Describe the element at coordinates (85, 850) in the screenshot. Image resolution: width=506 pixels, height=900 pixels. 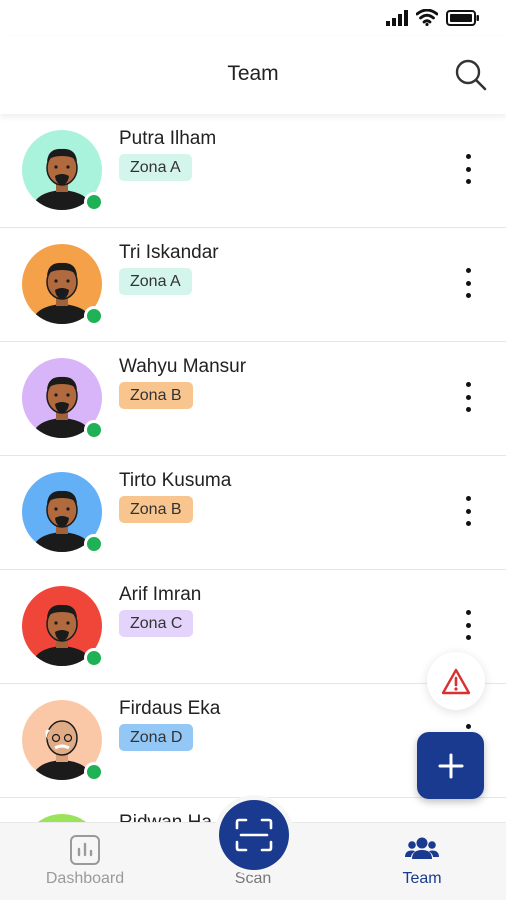
I see `bar-chart-icon` at that location.